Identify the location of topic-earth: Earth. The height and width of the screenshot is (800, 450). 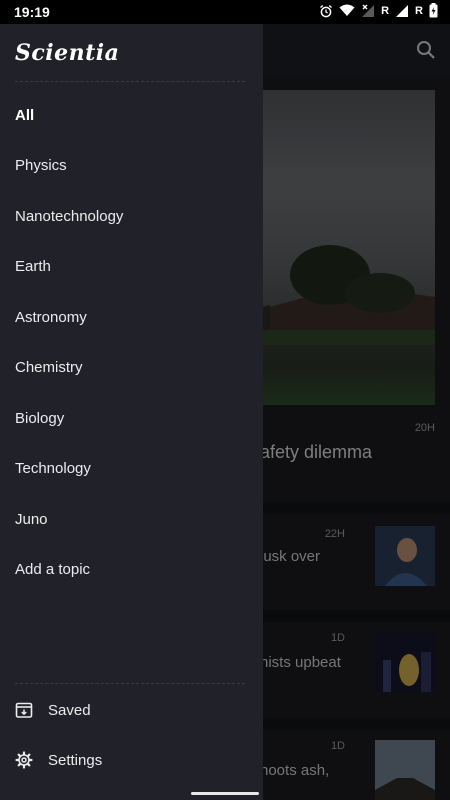
(131, 266).